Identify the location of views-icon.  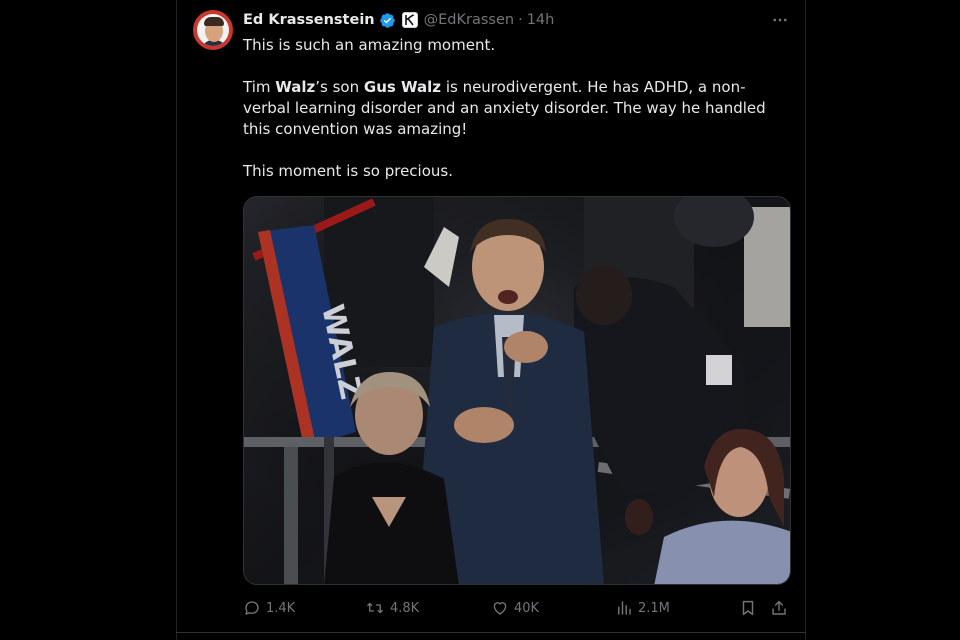
(624, 608).